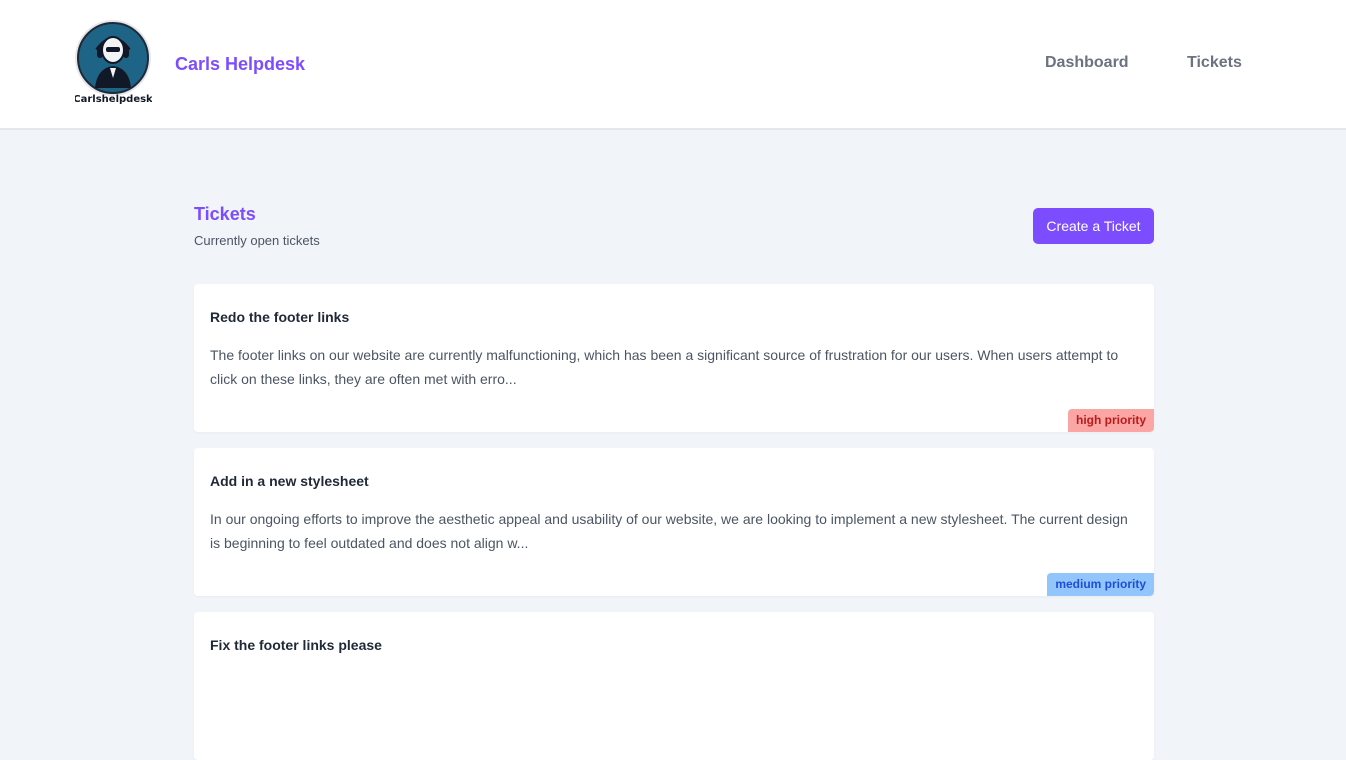 The width and height of the screenshot is (1346, 760). I want to click on priority-badge: high priority, so click(1111, 420).